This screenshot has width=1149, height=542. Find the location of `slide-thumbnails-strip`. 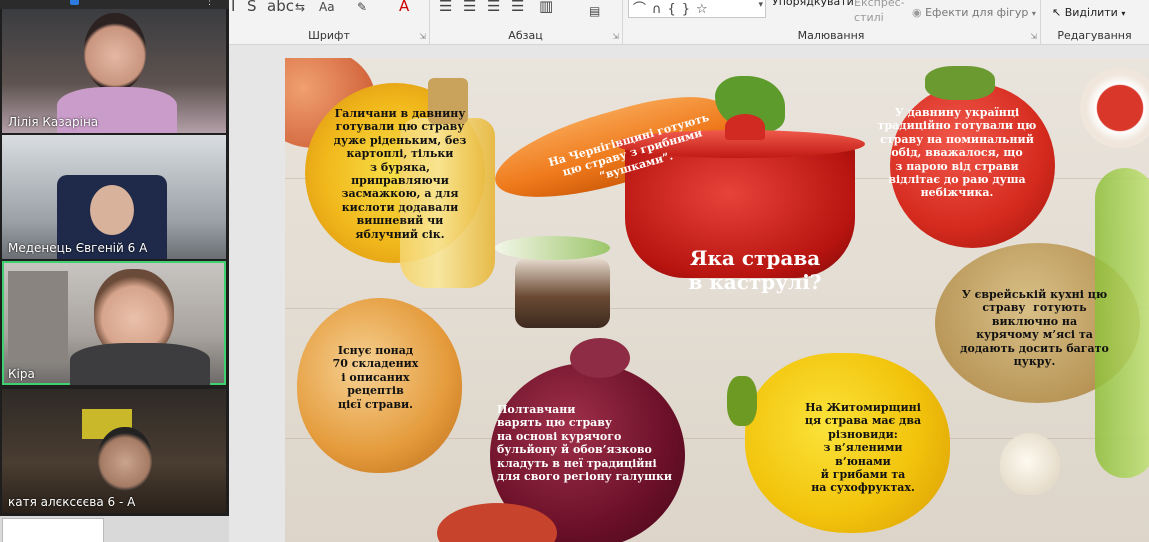

slide-thumbnails-strip is located at coordinates (114, 529).